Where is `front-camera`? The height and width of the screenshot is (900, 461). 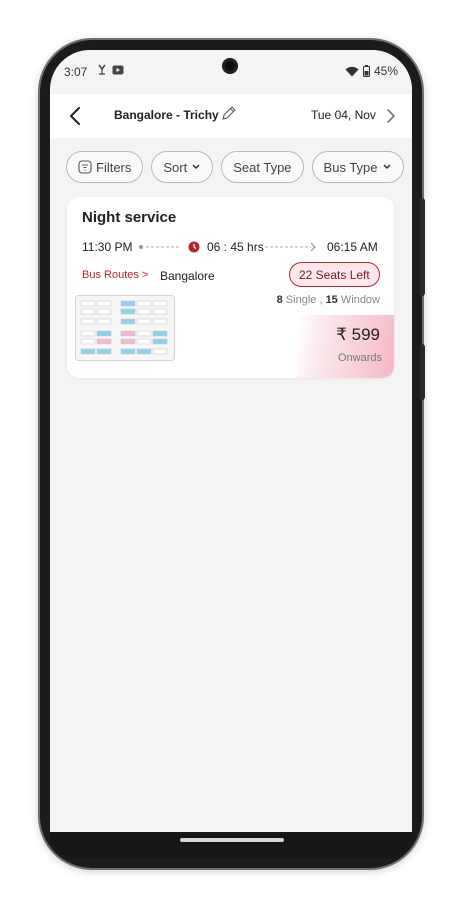
front-camera is located at coordinates (230, 66).